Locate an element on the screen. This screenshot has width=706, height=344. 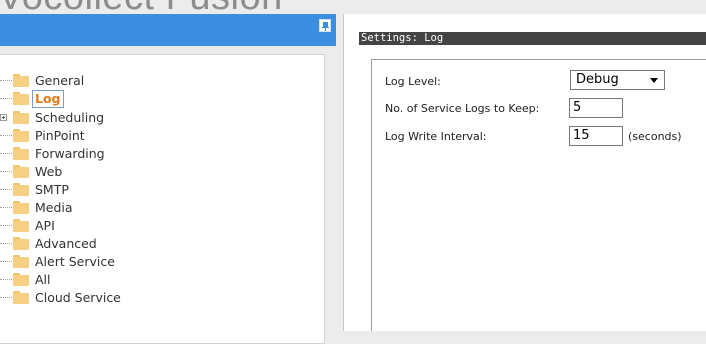
log-level-select: Debug is located at coordinates (617, 80).